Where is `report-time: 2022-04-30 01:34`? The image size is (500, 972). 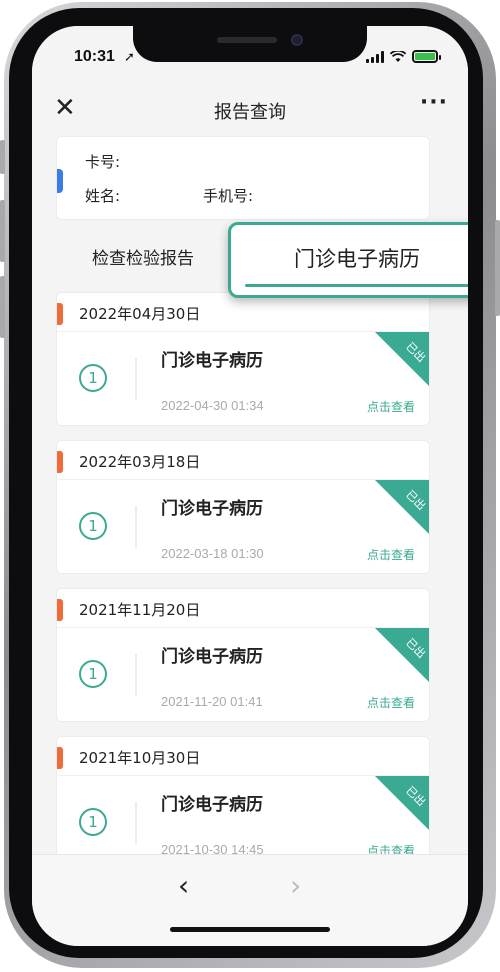
report-time: 2022-04-30 01:34 is located at coordinates (212, 405).